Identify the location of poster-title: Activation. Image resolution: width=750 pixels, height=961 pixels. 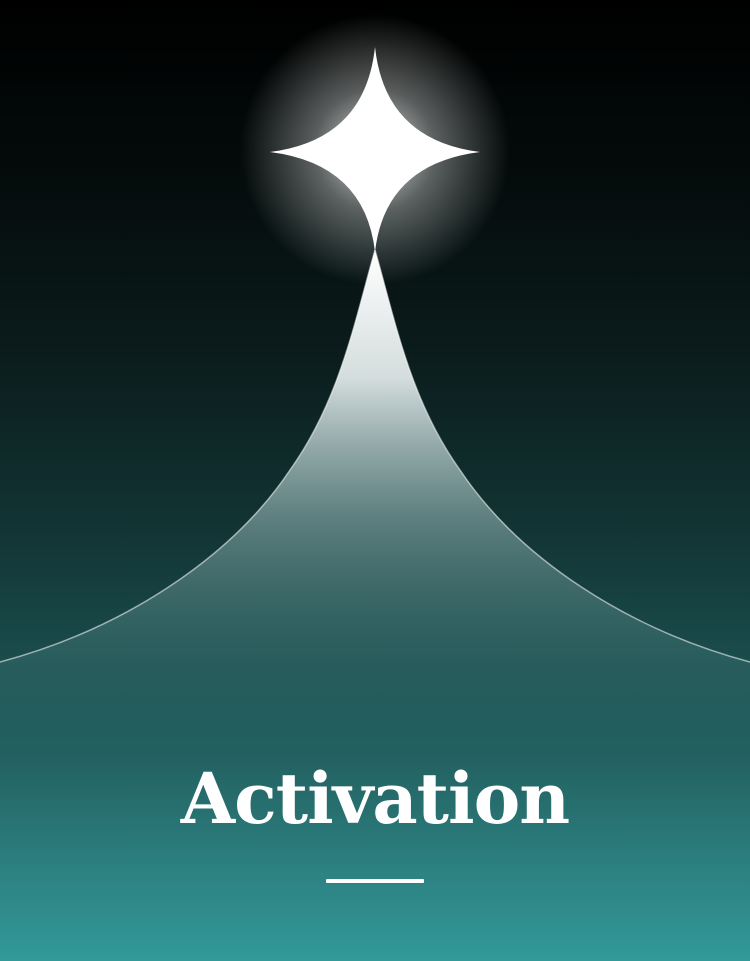
(375, 798).